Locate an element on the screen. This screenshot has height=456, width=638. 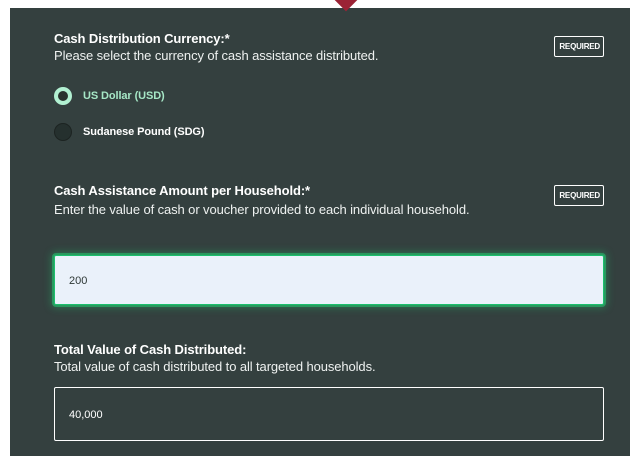
radio-unchecked-icon is located at coordinates (63, 132).